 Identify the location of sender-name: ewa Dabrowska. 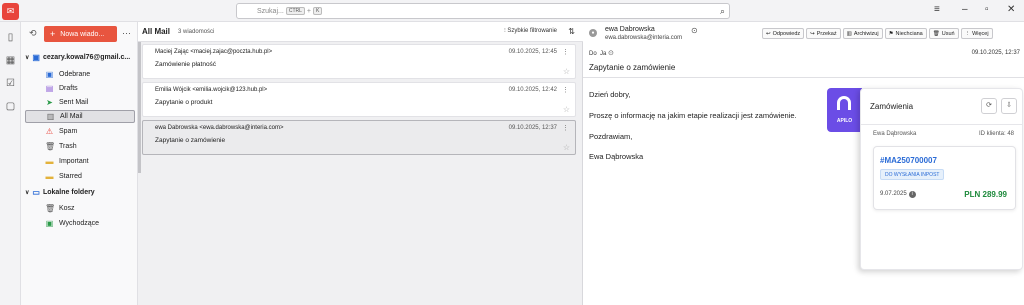
(630, 29).